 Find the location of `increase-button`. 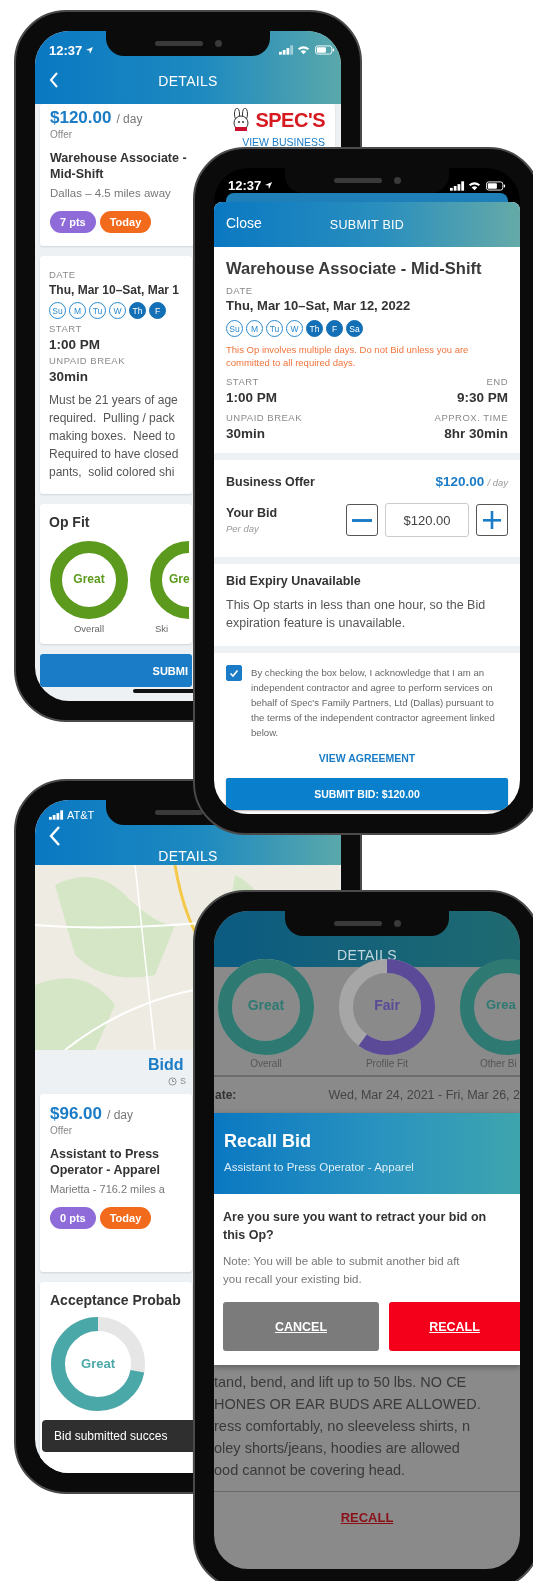

increase-button is located at coordinates (492, 520).